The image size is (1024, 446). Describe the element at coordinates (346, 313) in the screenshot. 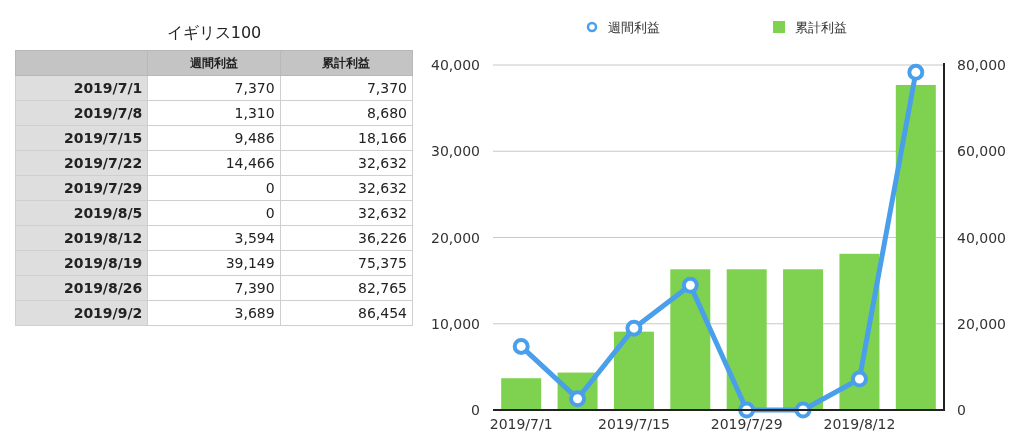

I see `table-cell: 86,454` at that location.